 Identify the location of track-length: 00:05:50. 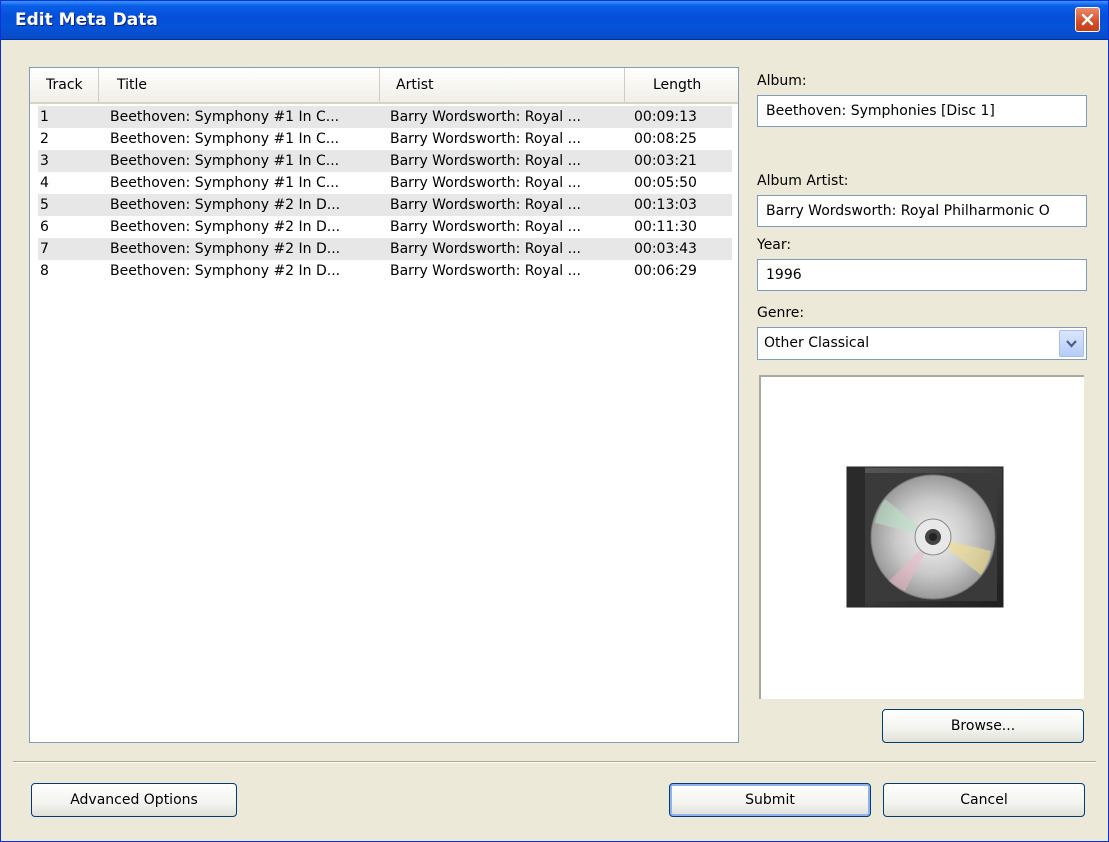
(665, 183).